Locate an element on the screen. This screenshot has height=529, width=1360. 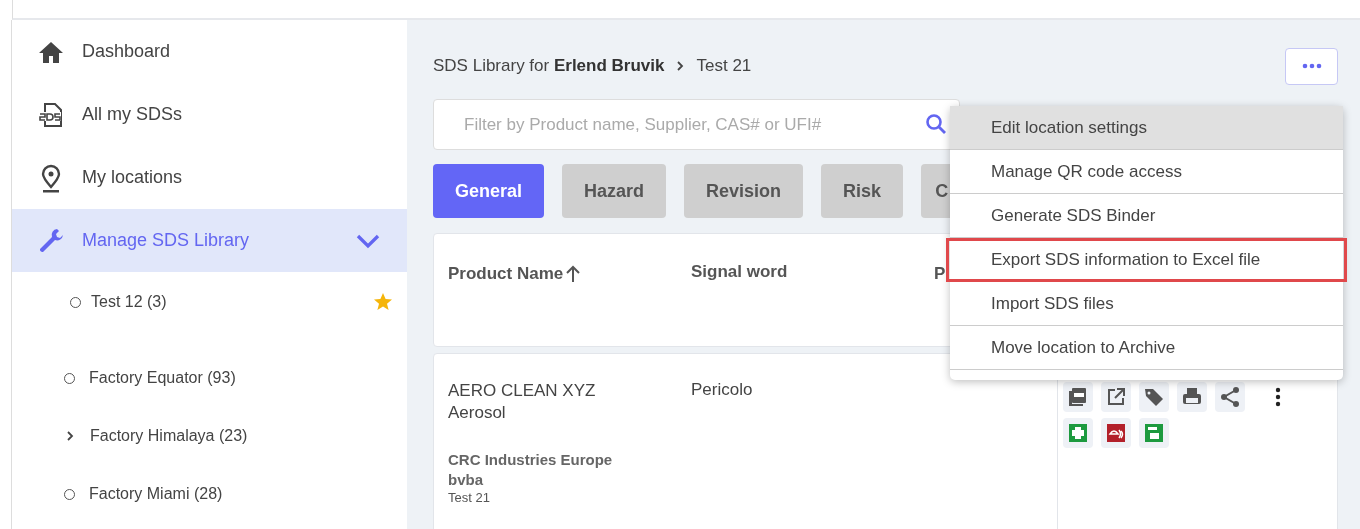
tag-icon is located at coordinates (1154, 397).